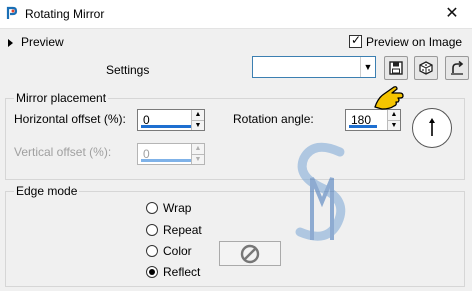 The width and height of the screenshot is (472, 291). Describe the element at coordinates (373, 120) in the screenshot. I see `rotation-angle-spinner: 180 ▲ ▼` at that location.